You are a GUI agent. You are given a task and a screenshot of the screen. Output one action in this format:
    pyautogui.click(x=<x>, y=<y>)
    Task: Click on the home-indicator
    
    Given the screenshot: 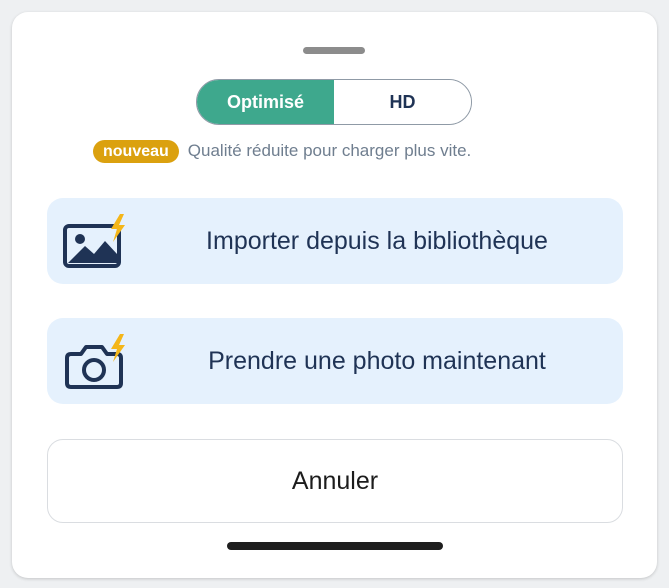 What is the action you would take?
    pyautogui.click(x=335, y=546)
    